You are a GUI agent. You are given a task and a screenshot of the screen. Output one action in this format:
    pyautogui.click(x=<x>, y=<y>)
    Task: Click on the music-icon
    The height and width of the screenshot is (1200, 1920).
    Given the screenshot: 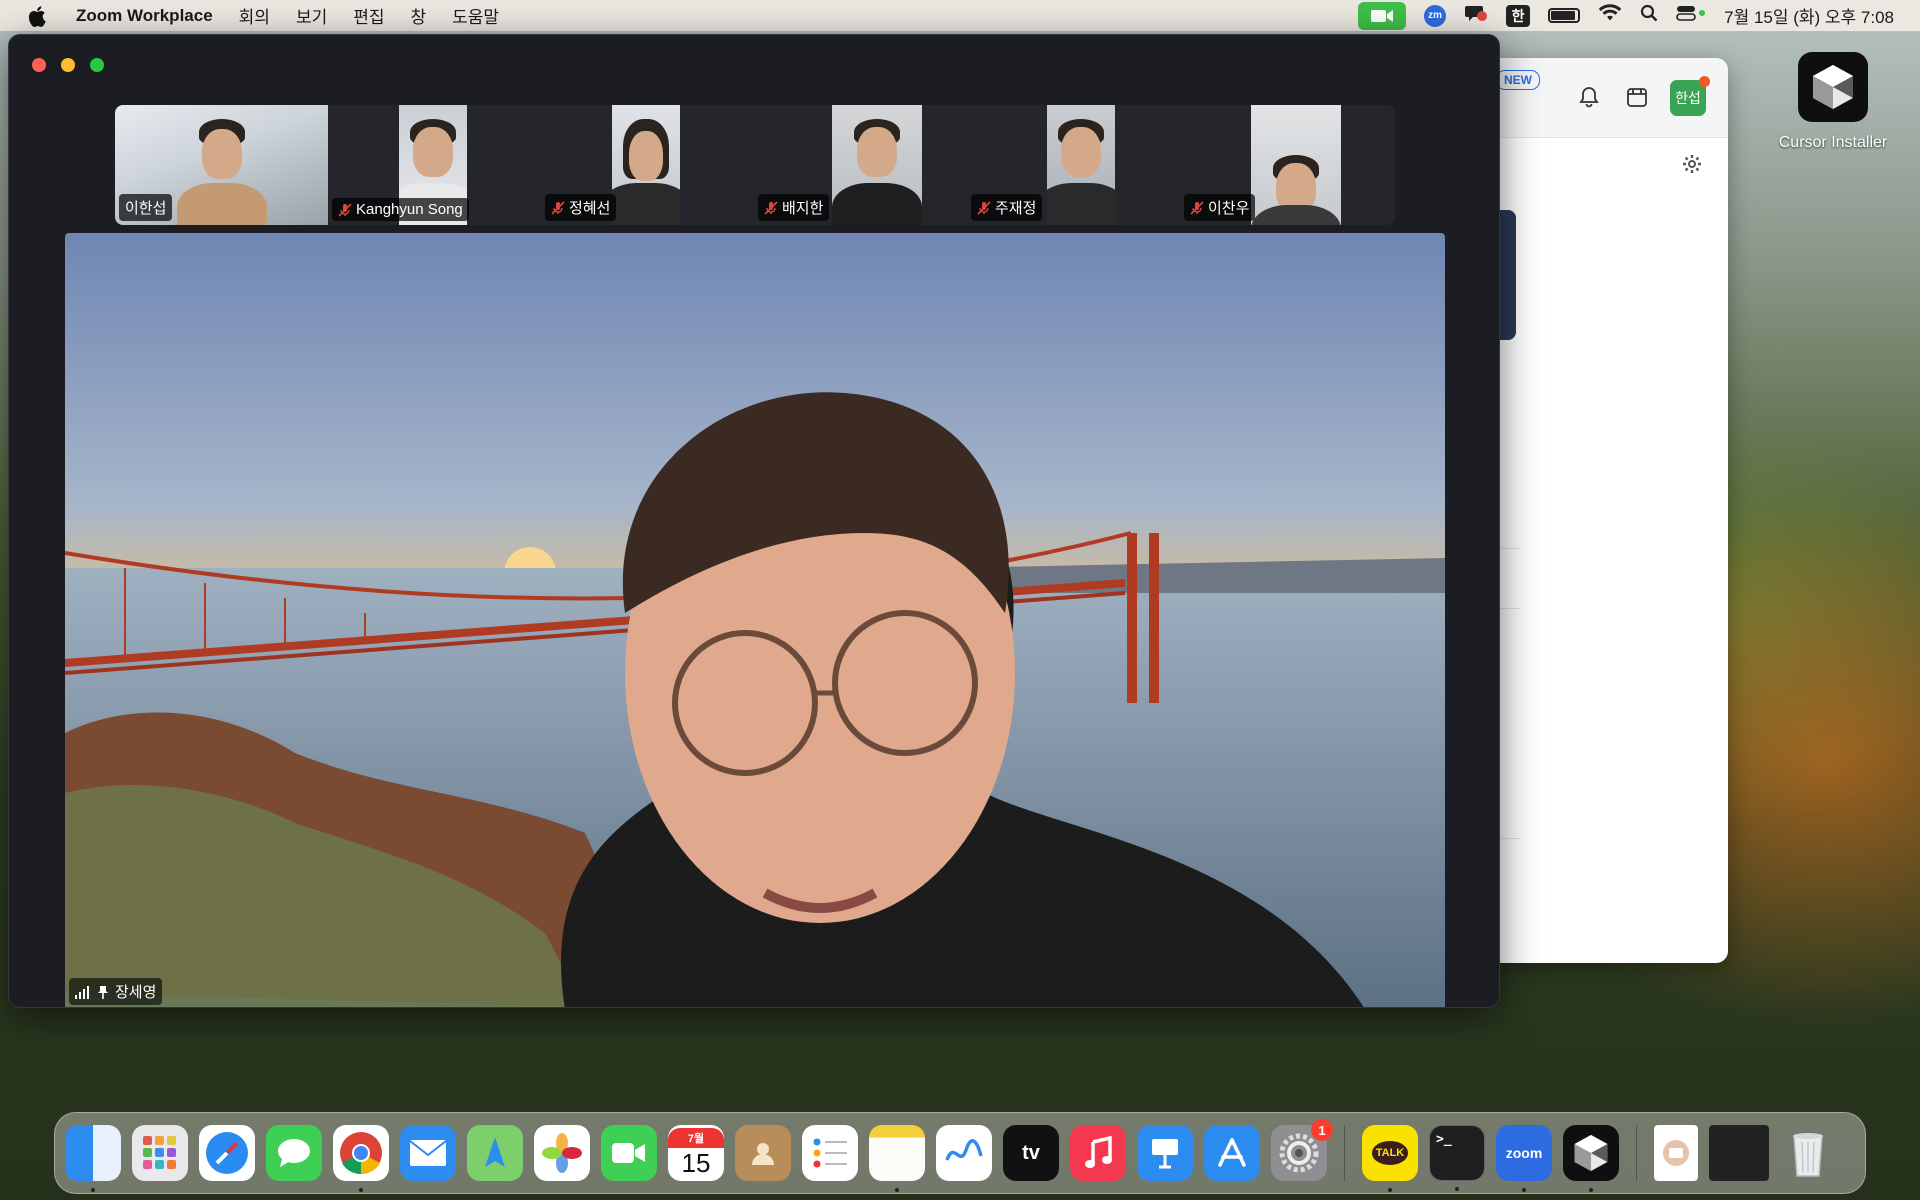 What is the action you would take?
    pyautogui.click(x=1098, y=1153)
    